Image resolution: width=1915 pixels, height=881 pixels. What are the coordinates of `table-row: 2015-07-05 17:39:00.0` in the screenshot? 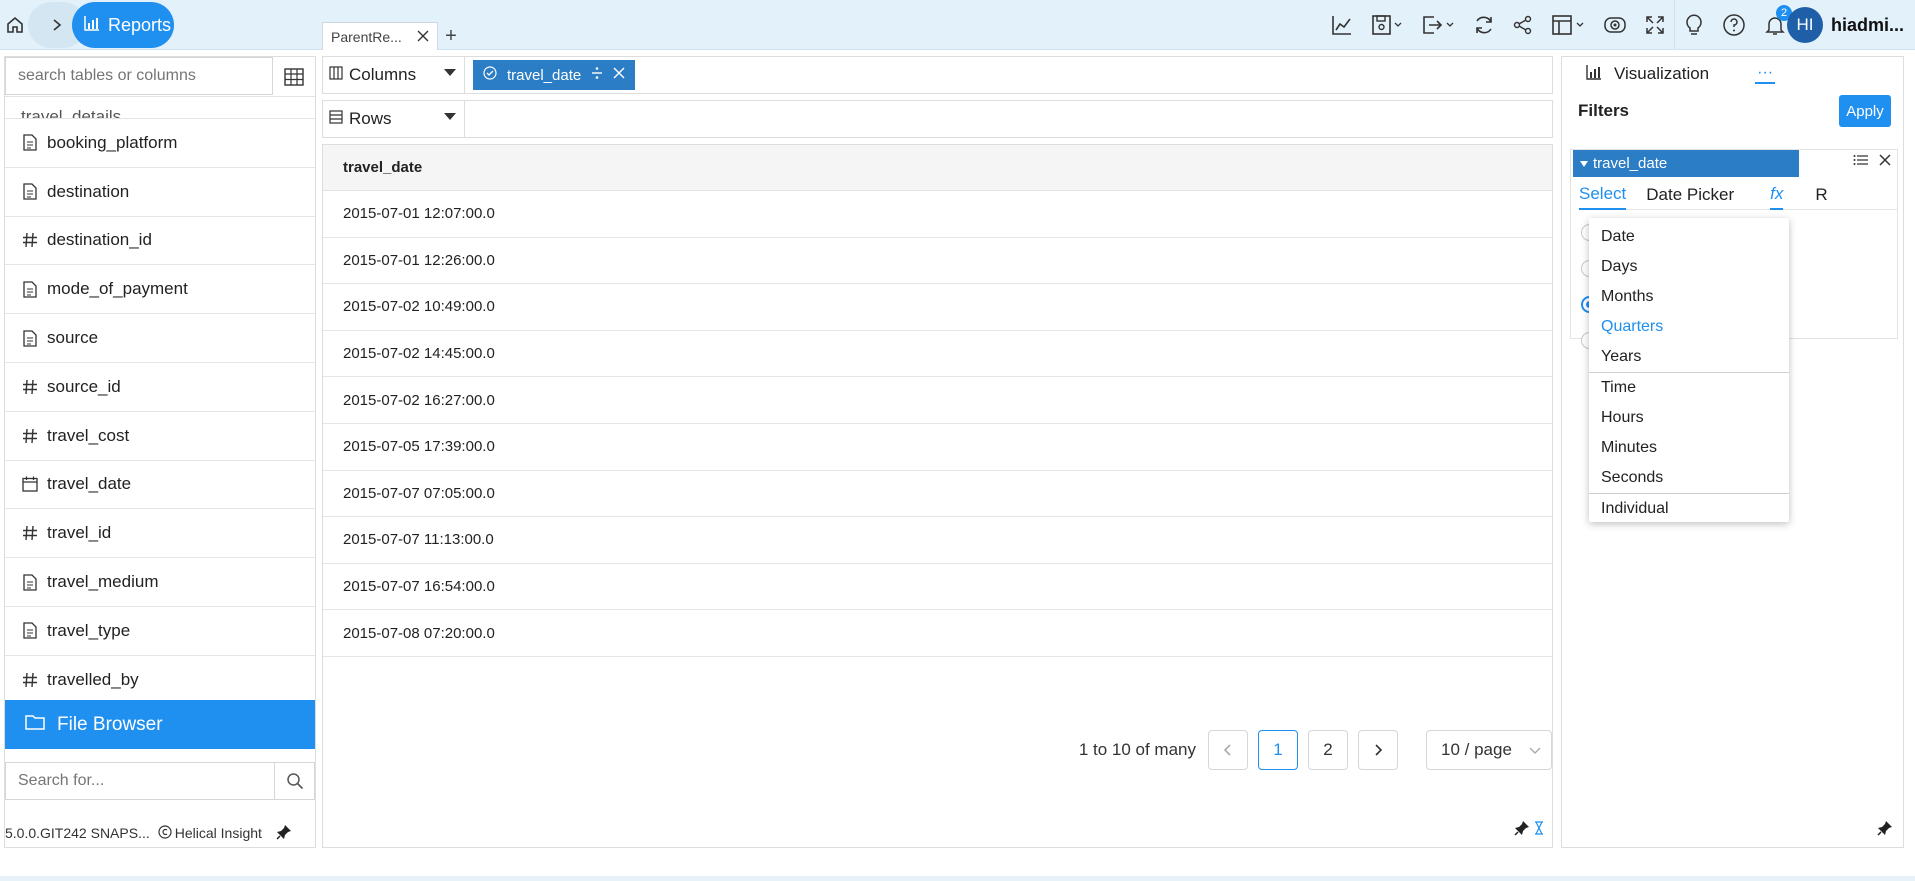 It's located at (937, 447).